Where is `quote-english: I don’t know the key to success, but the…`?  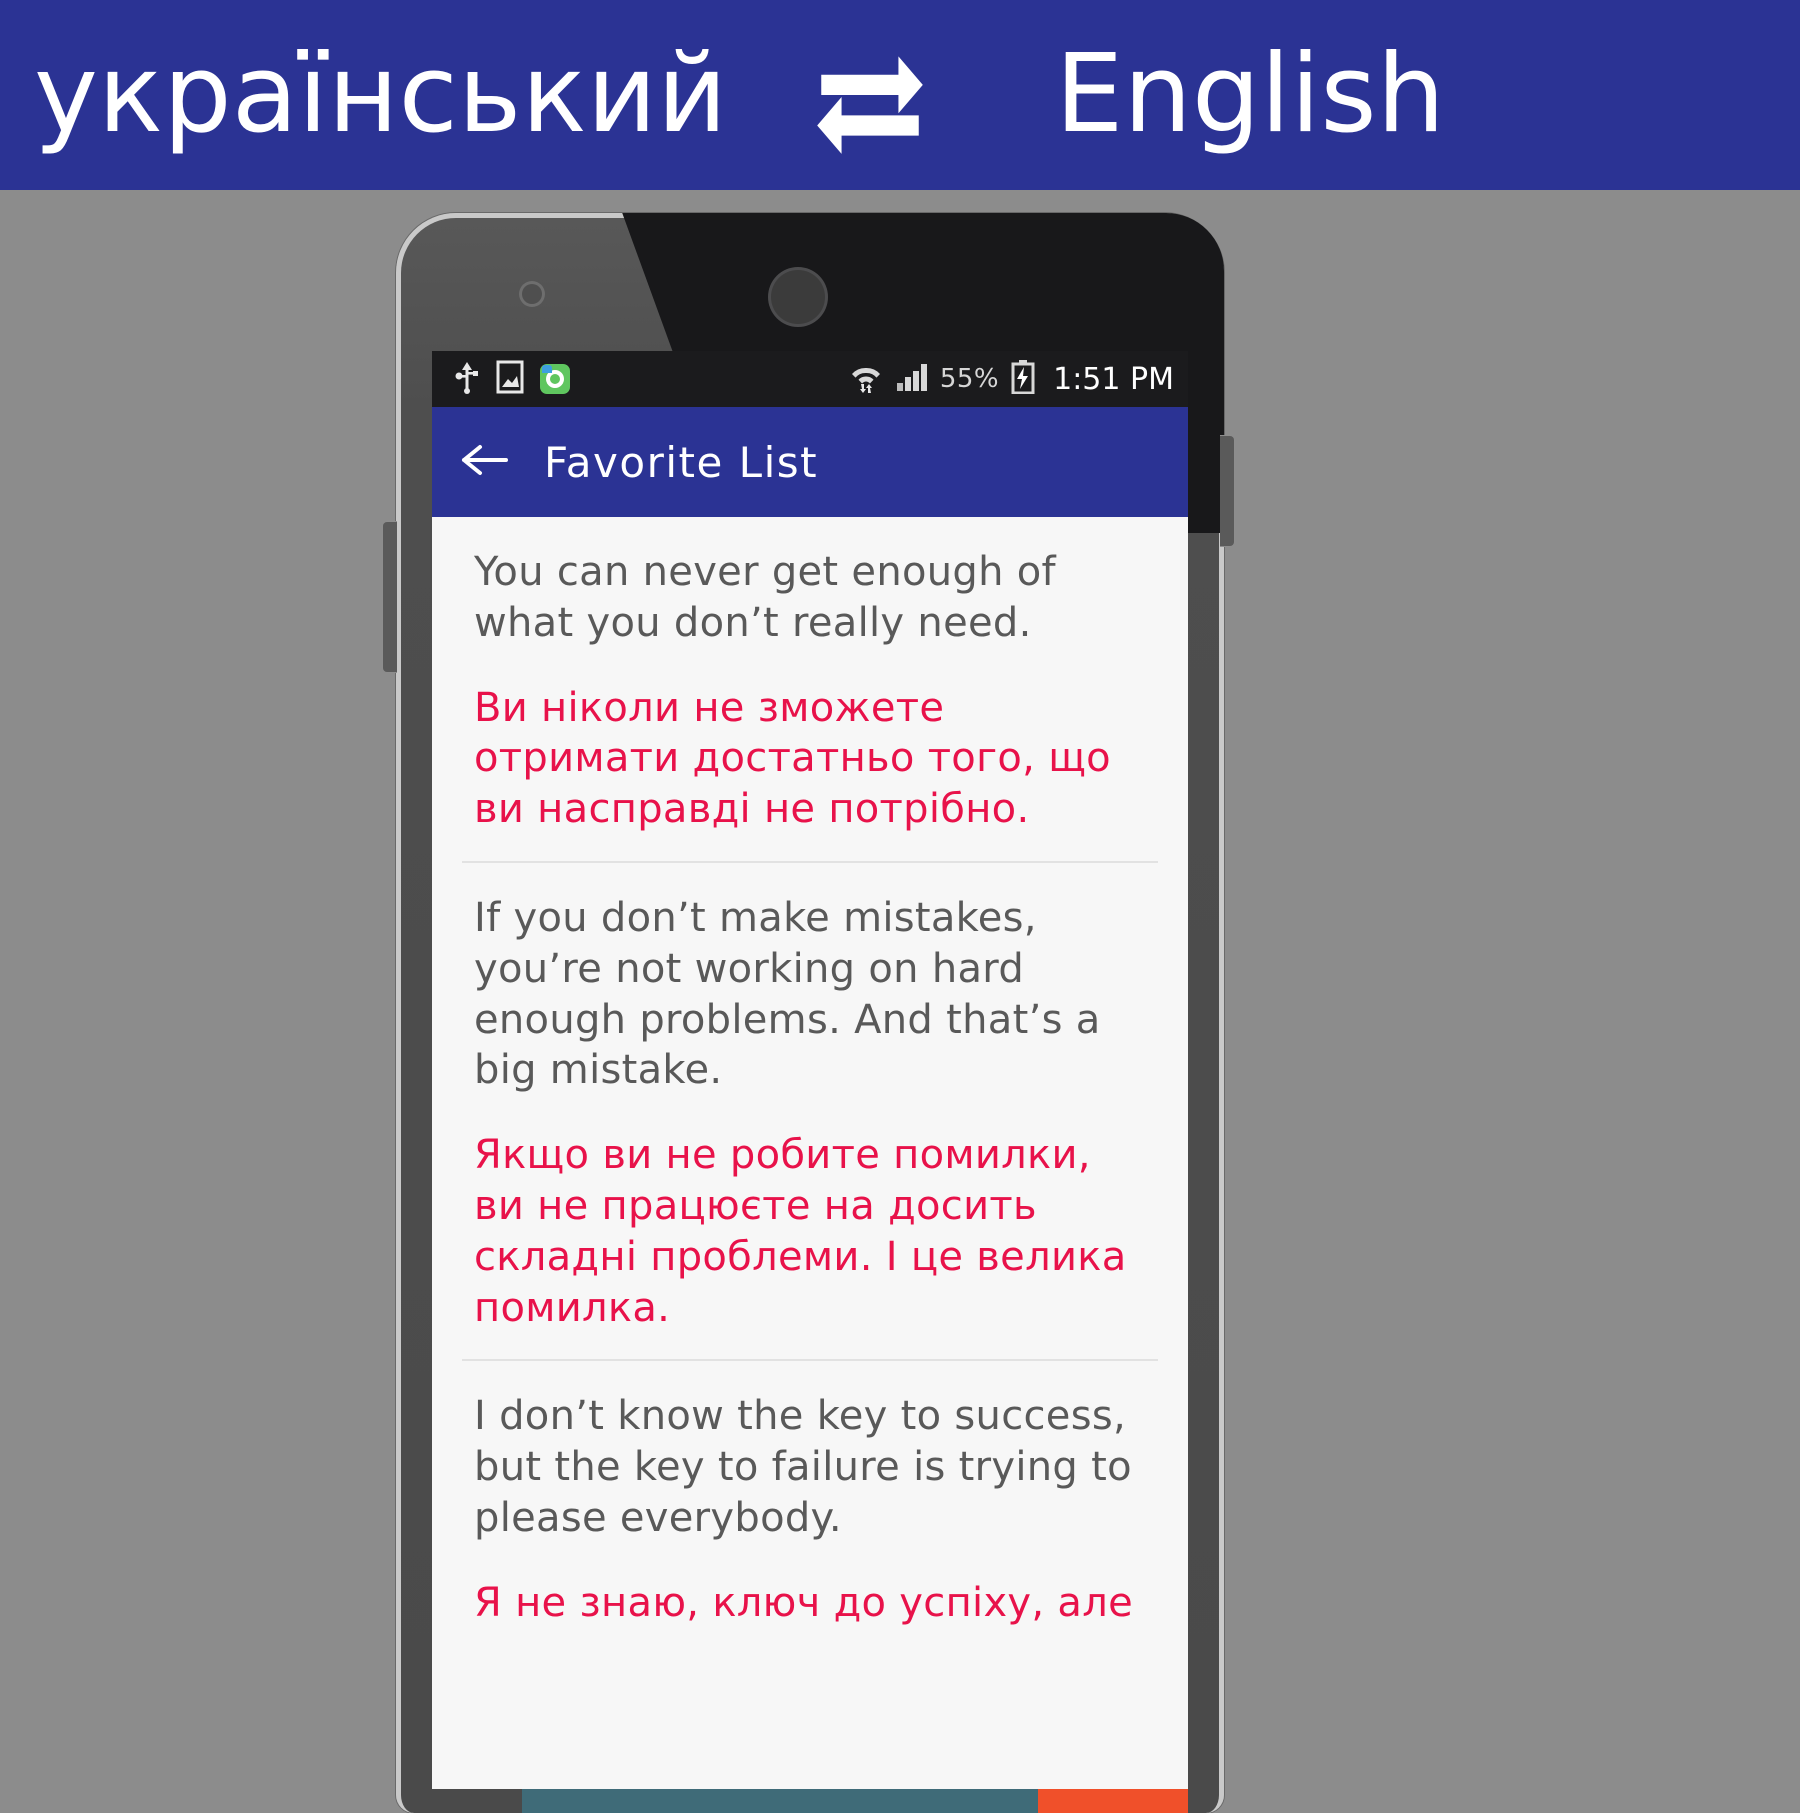
quote-english: I don’t know the key to success, but the… is located at coordinates (803, 1467).